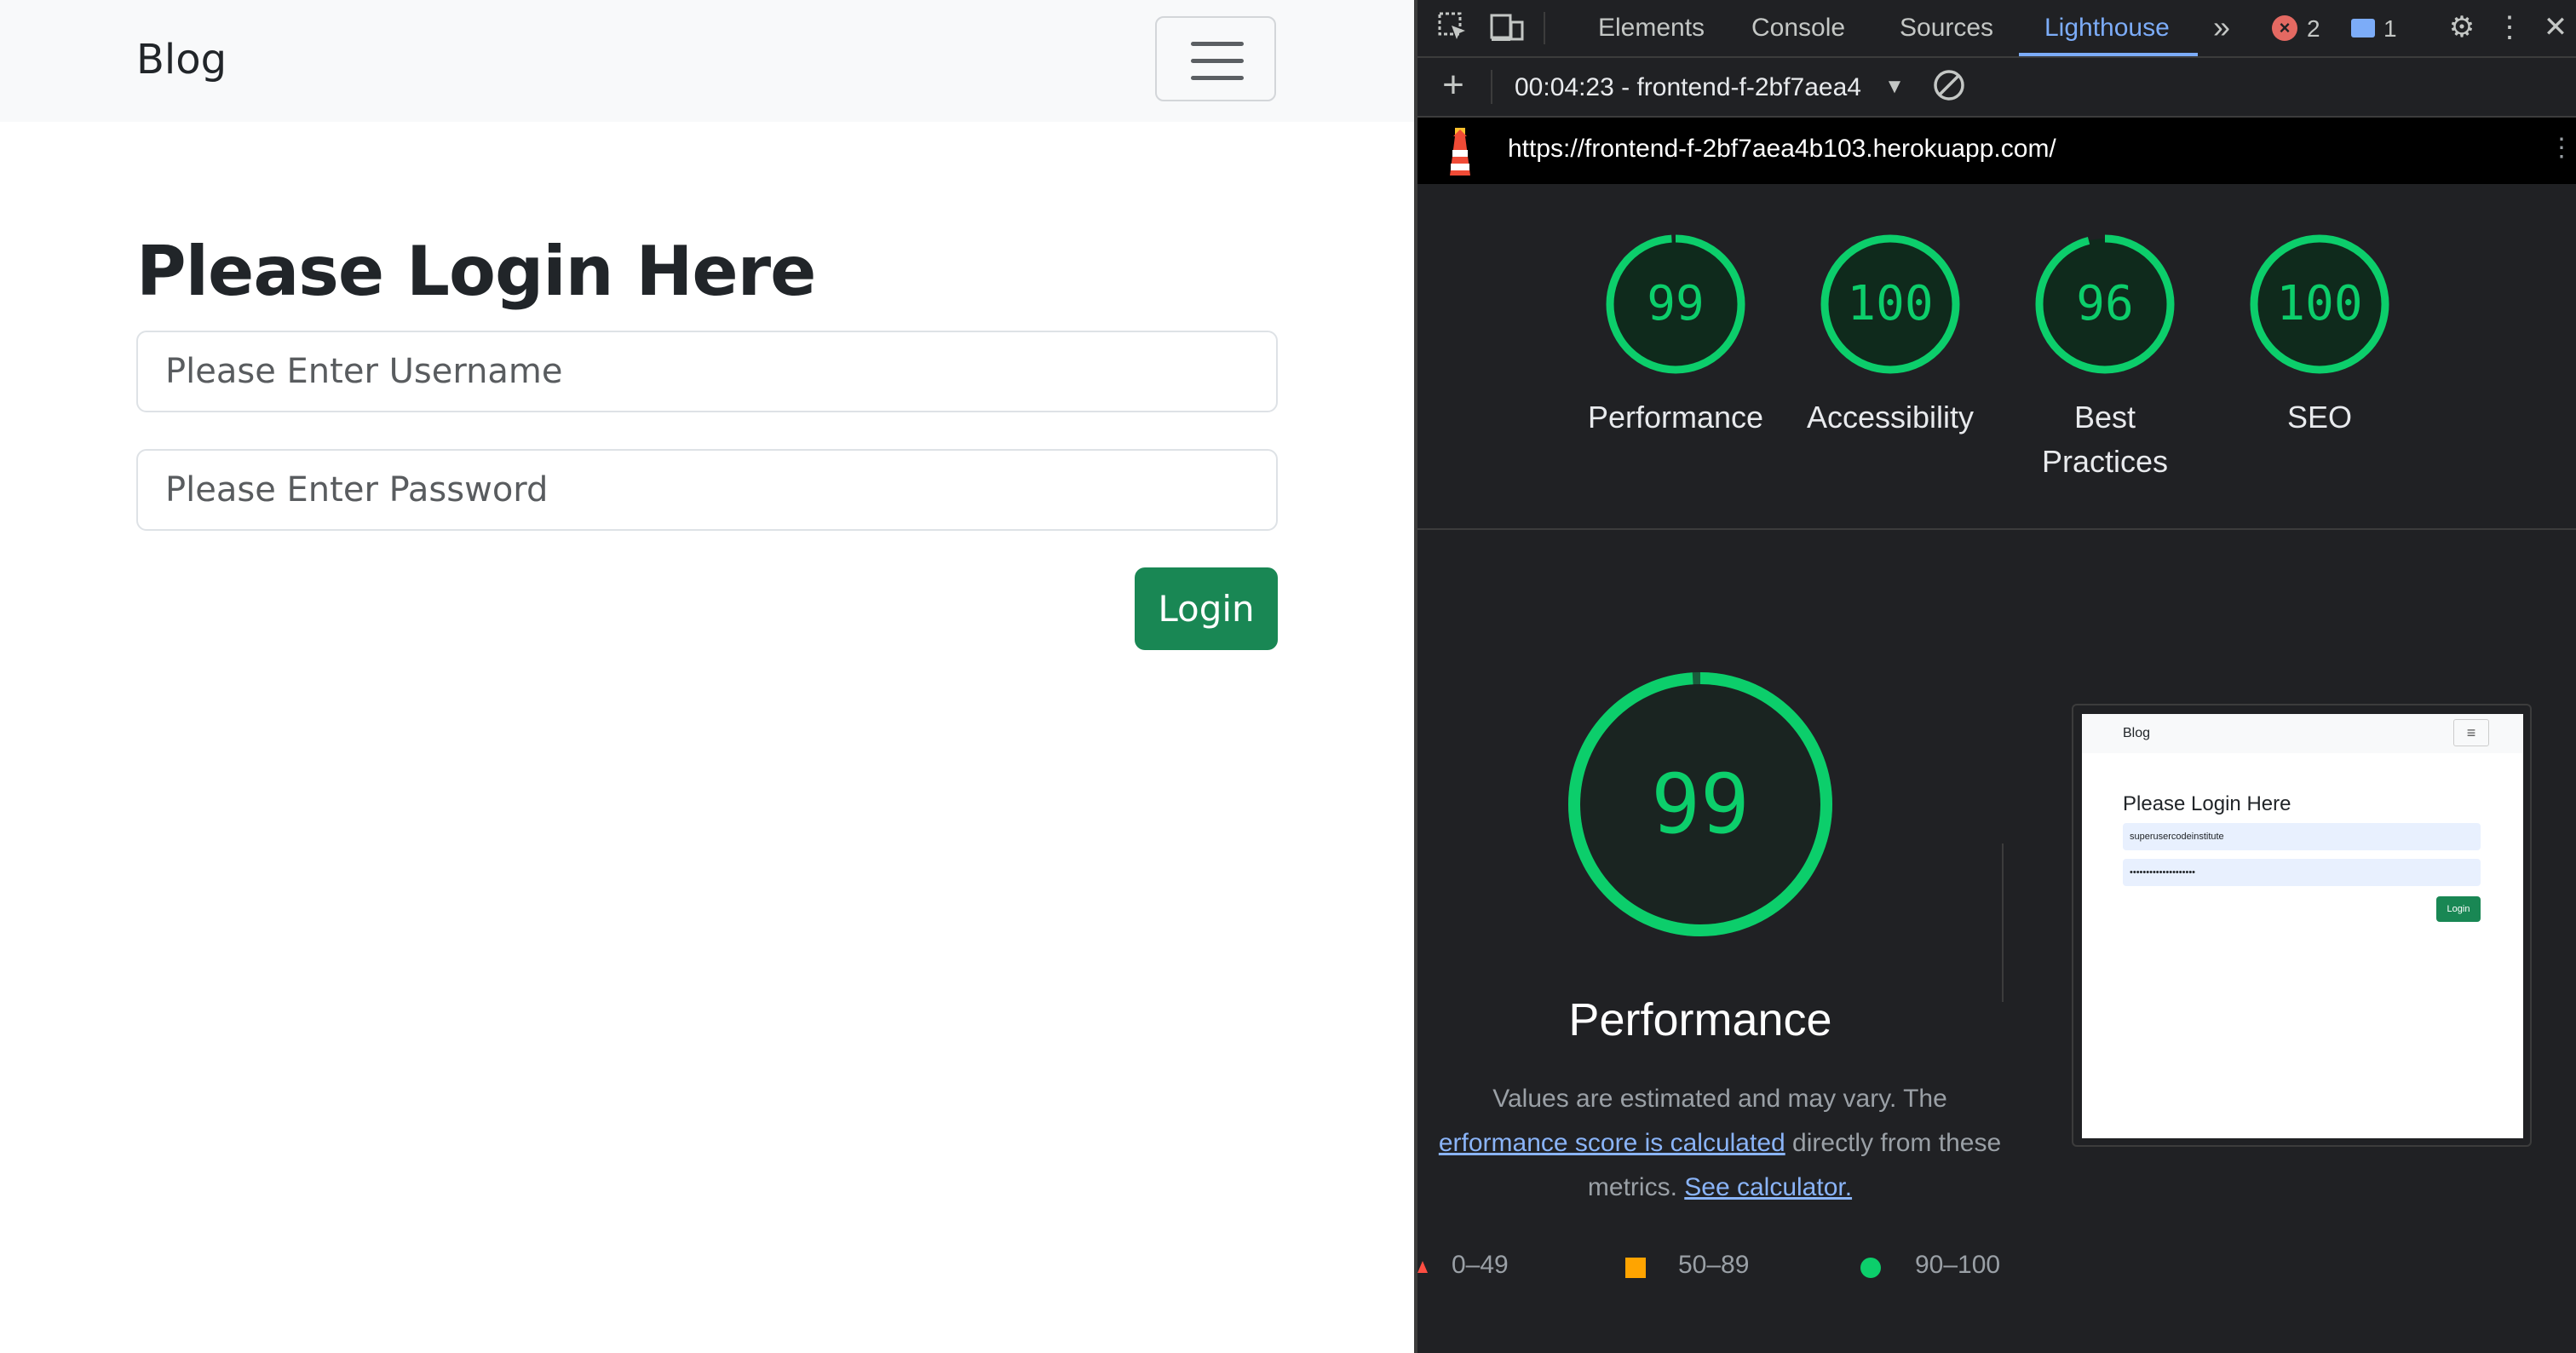 This screenshot has width=2576, height=1353. What do you see at coordinates (1207, 608) in the screenshot?
I see `login-button: Login` at bounding box center [1207, 608].